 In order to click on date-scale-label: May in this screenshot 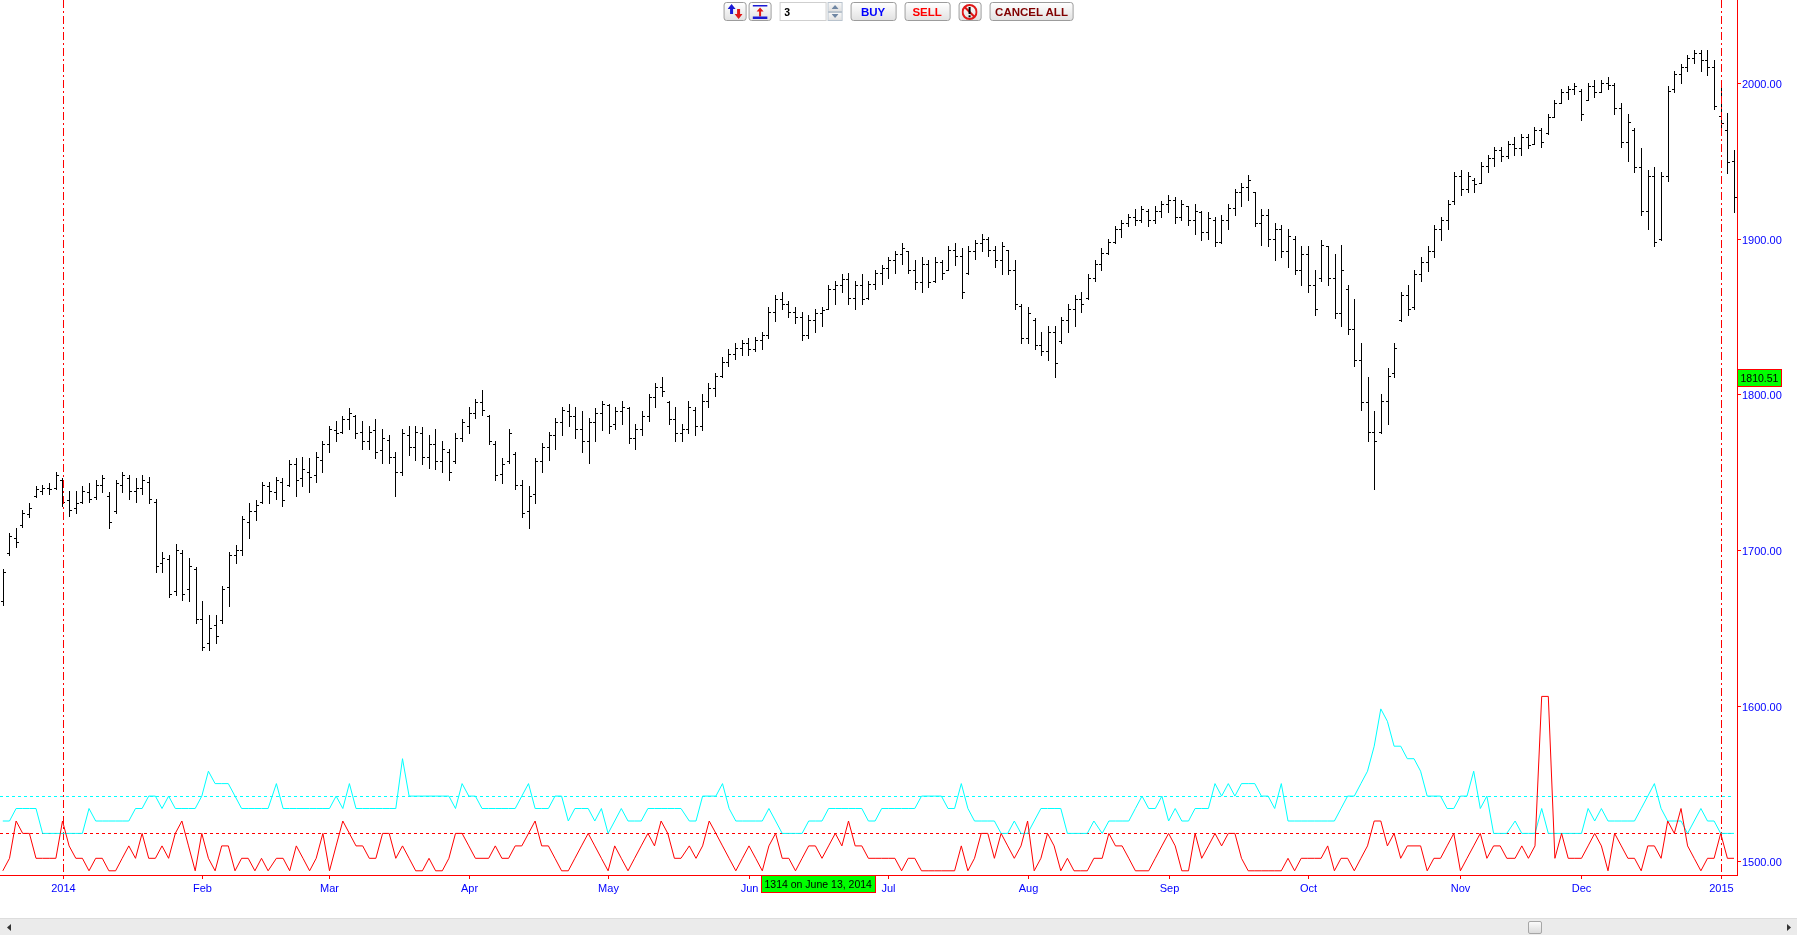, I will do `click(608, 888)`.